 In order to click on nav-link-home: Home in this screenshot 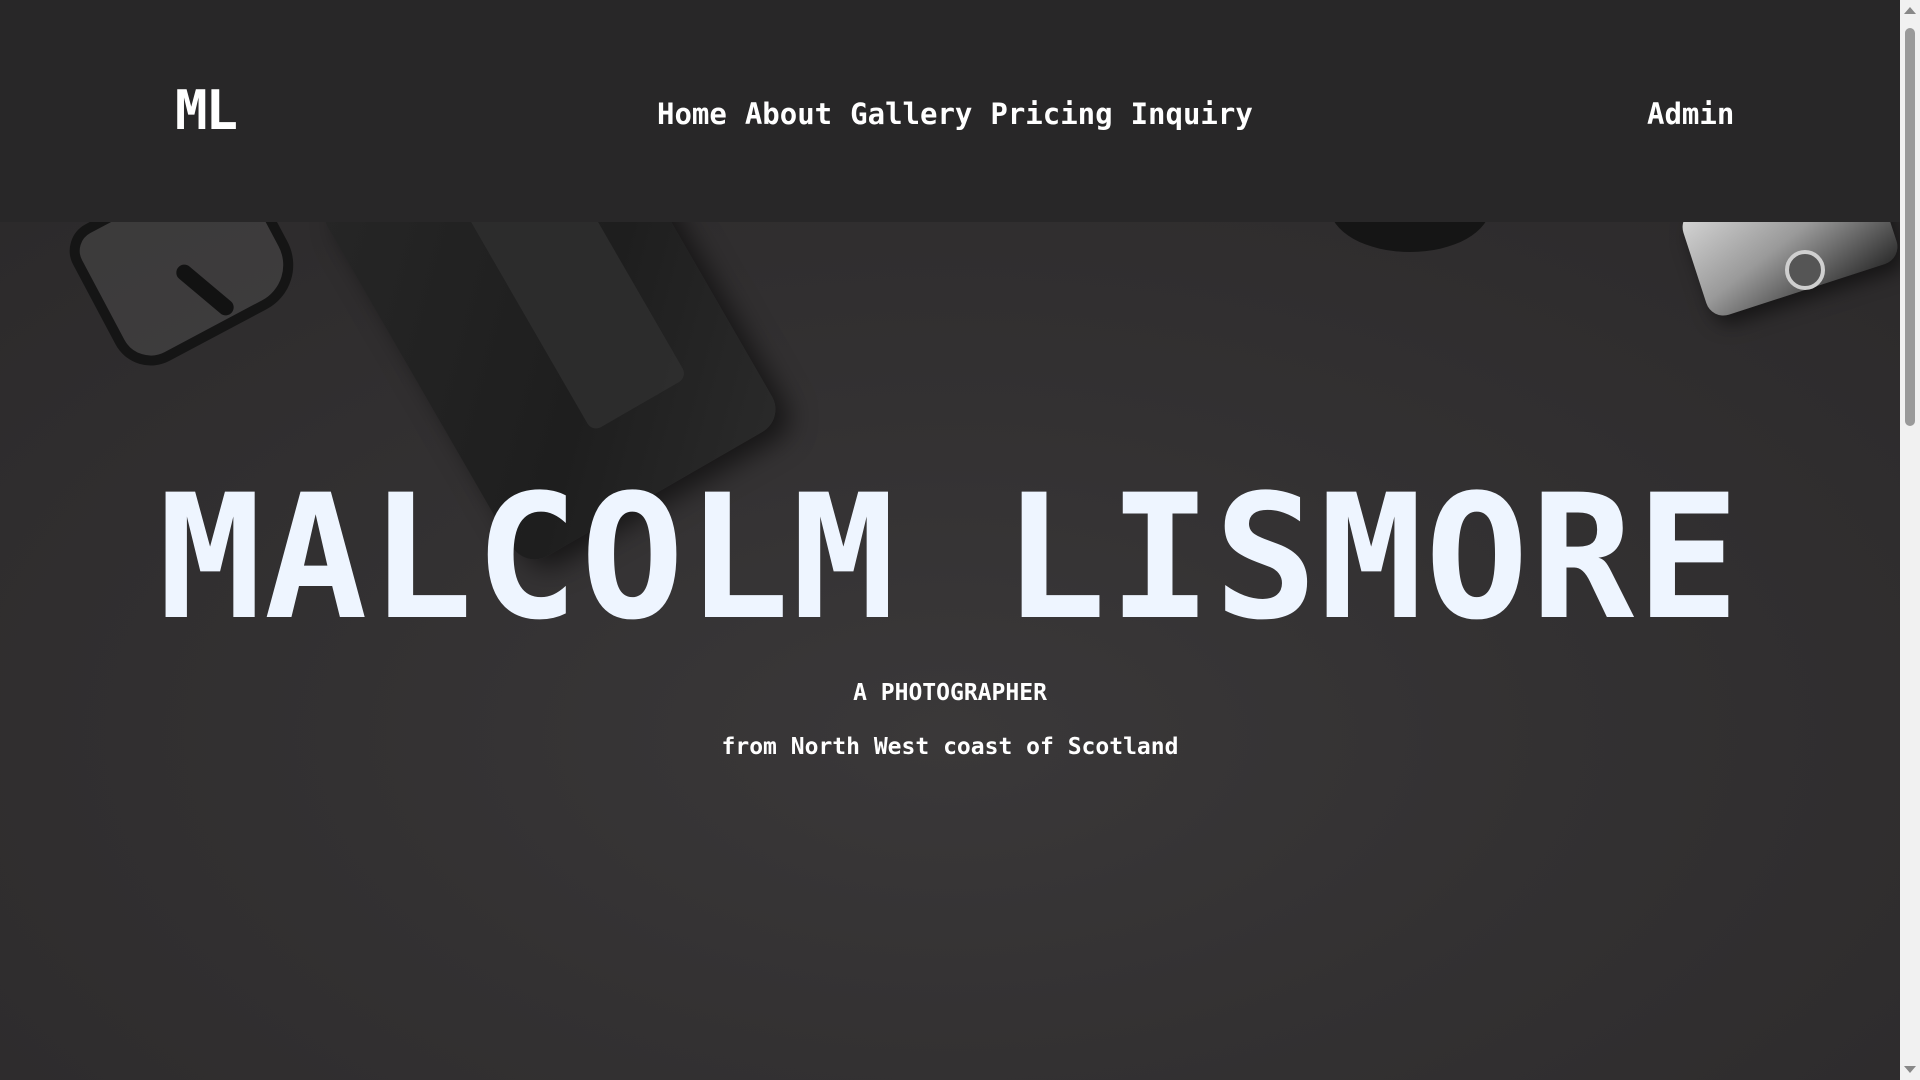, I will do `click(692, 114)`.